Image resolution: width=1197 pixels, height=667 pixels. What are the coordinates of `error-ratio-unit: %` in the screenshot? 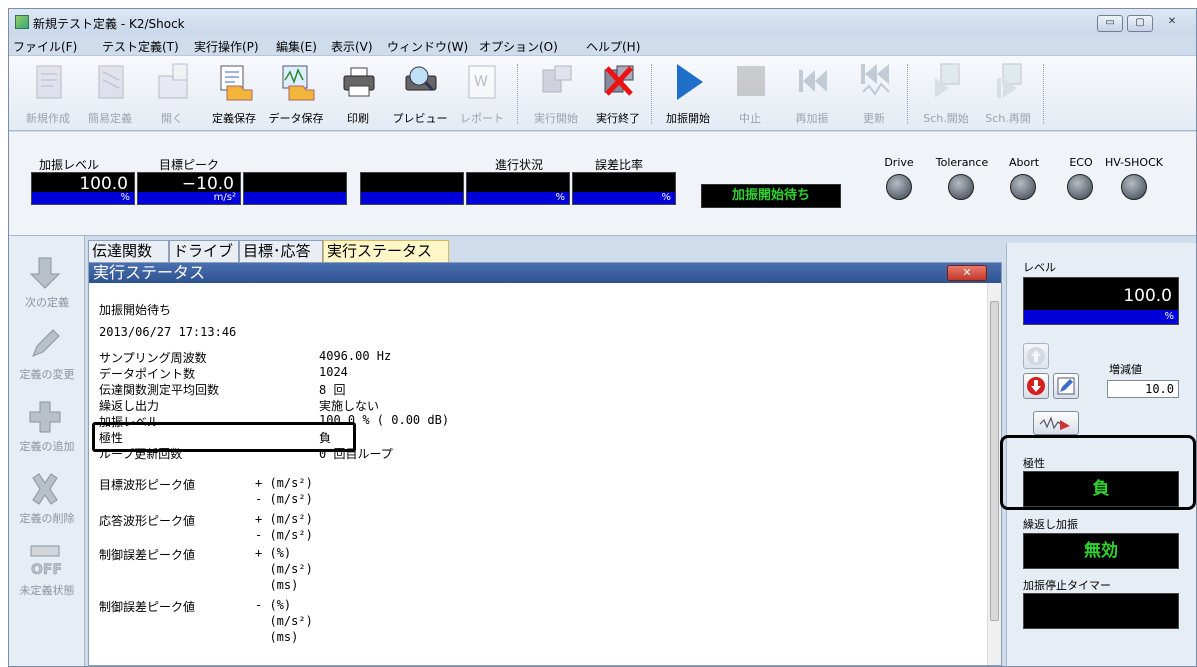 It's located at (624, 198).